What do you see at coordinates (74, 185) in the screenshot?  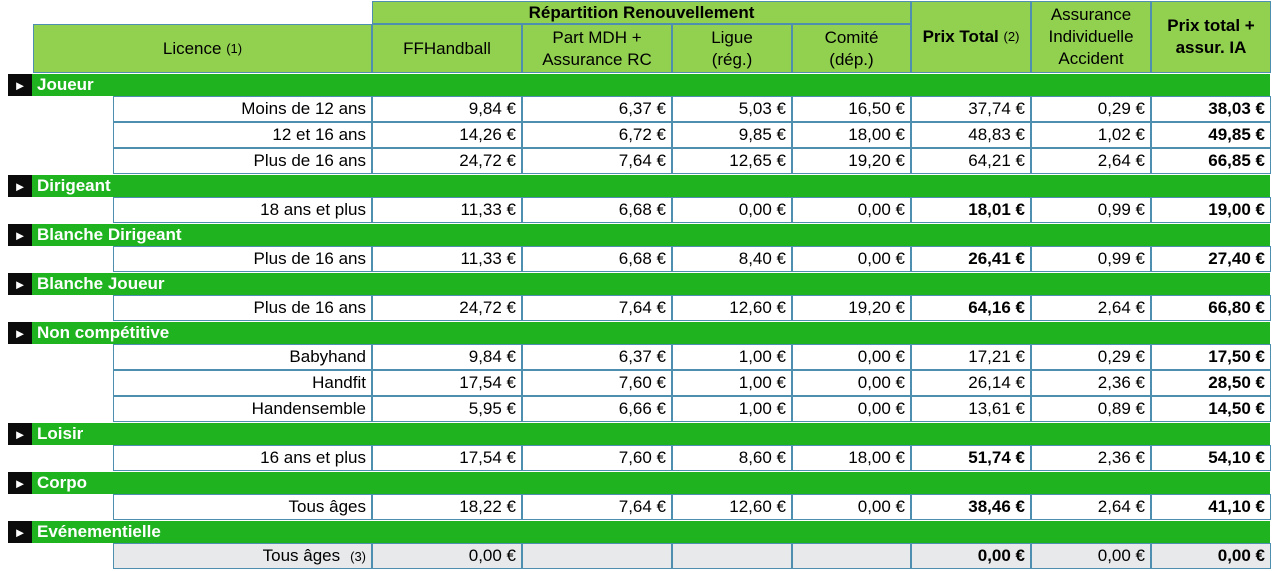 I see `section-label: Dirigeant` at bounding box center [74, 185].